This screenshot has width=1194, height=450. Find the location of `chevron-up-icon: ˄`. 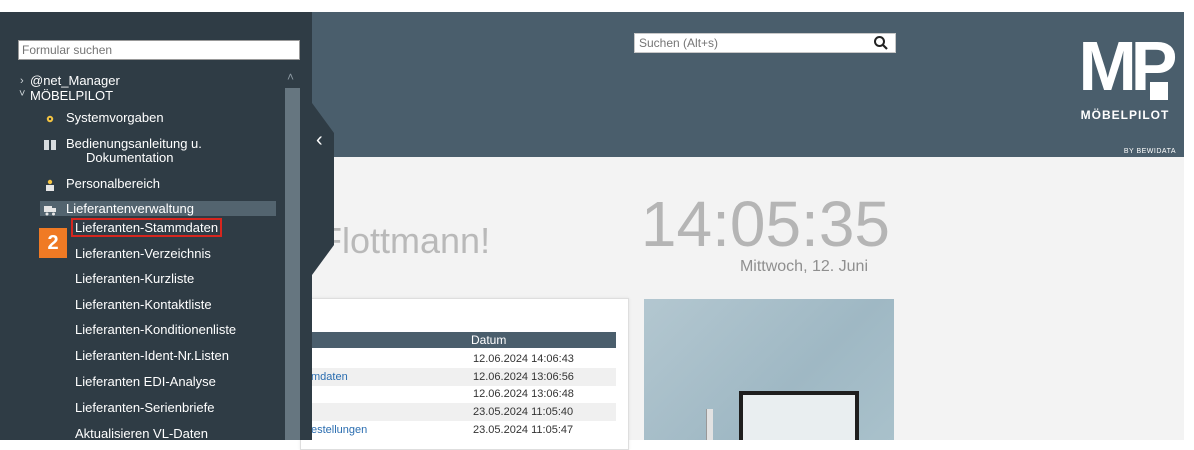

chevron-up-icon: ˄ is located at coordinates (290, 77).